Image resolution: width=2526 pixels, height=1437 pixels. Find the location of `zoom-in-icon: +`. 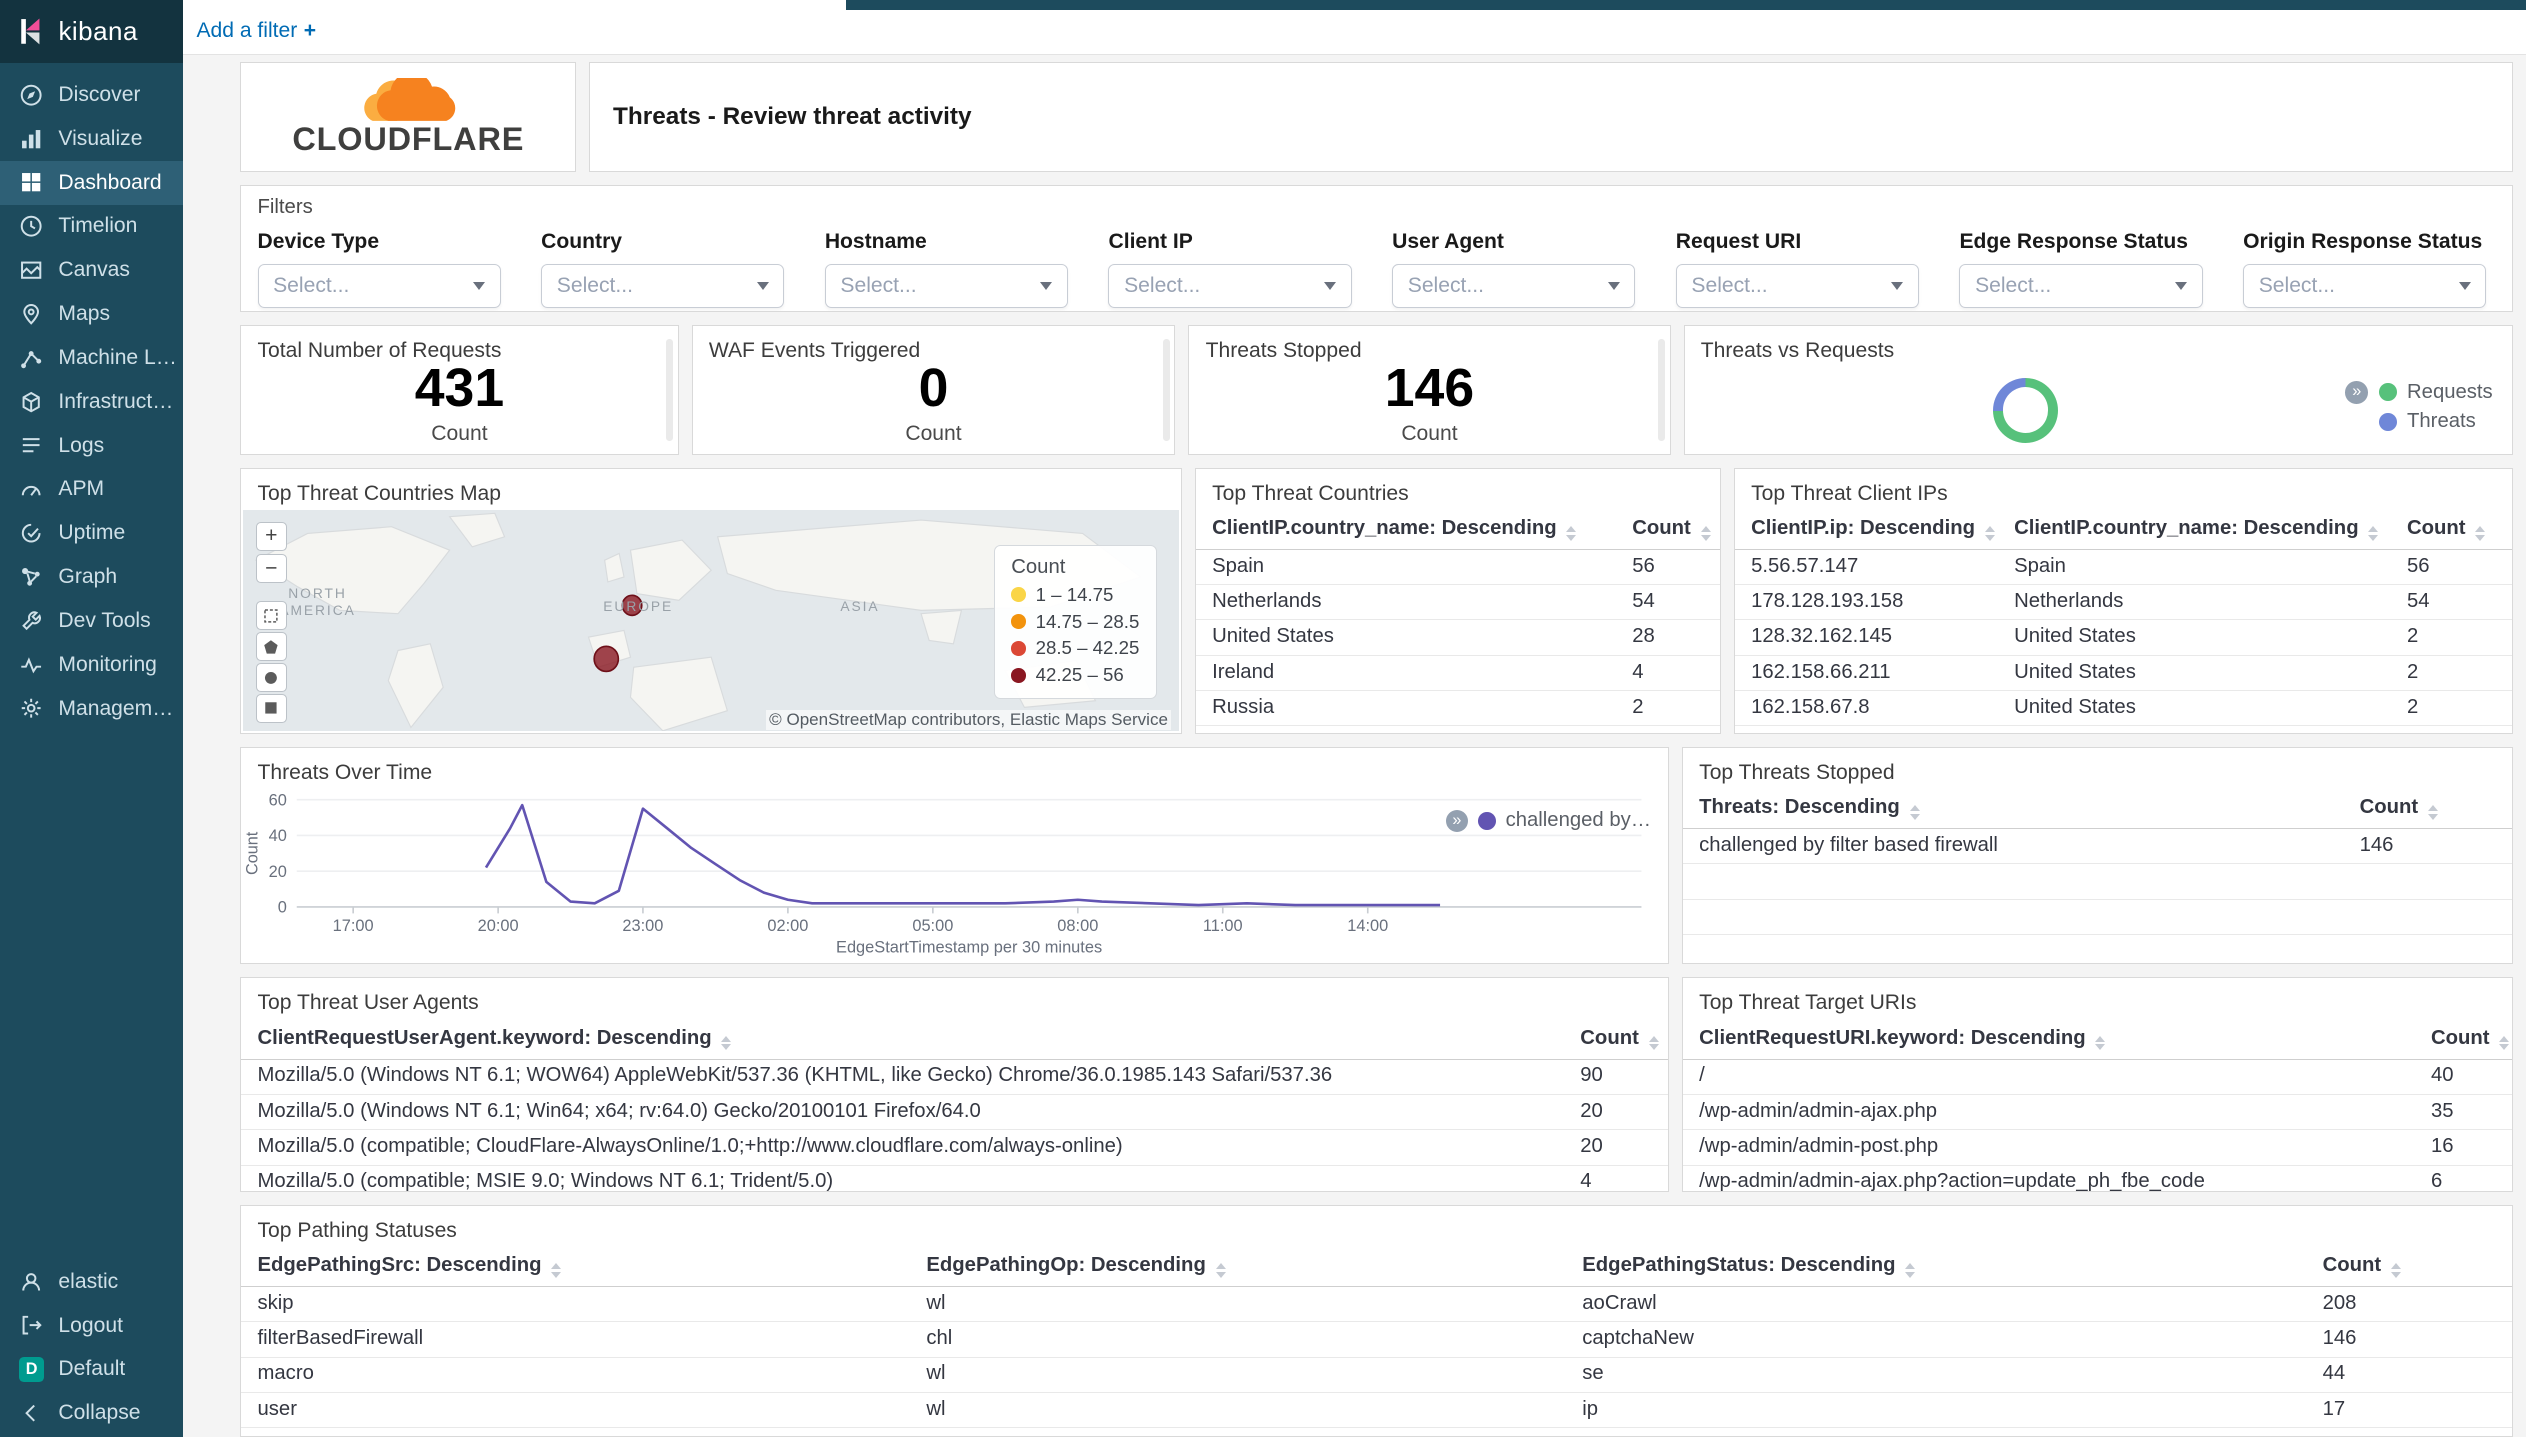

zoom-in-icon: + is located at coordinates (271, 536).